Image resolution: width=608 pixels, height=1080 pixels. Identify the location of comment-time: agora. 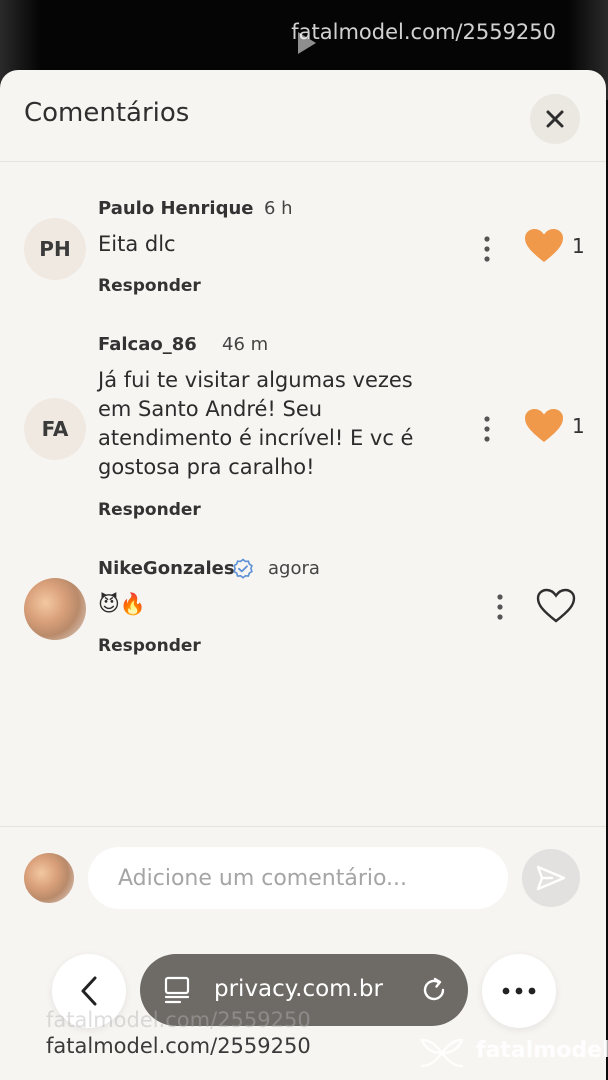
(294, 568).